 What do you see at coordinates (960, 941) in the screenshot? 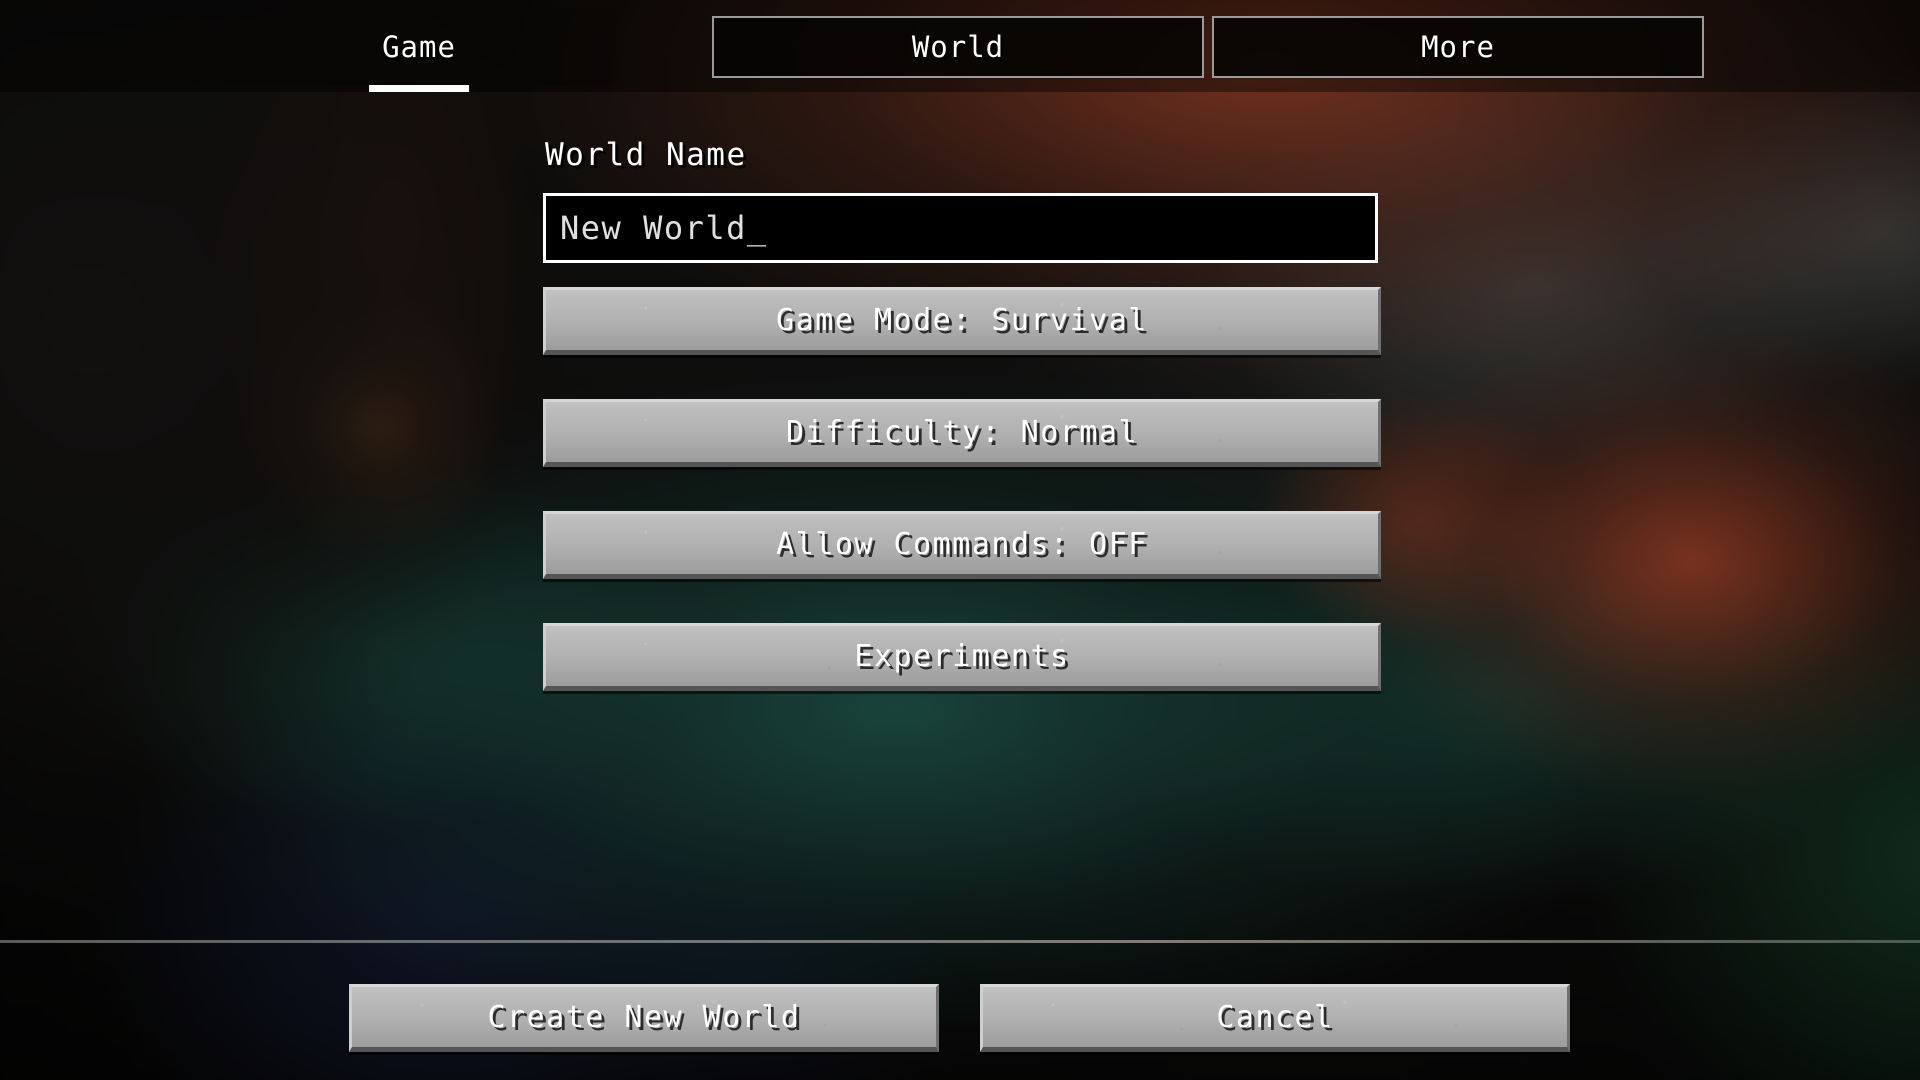
I see `footer-divider` at bounding box center [960, 941].